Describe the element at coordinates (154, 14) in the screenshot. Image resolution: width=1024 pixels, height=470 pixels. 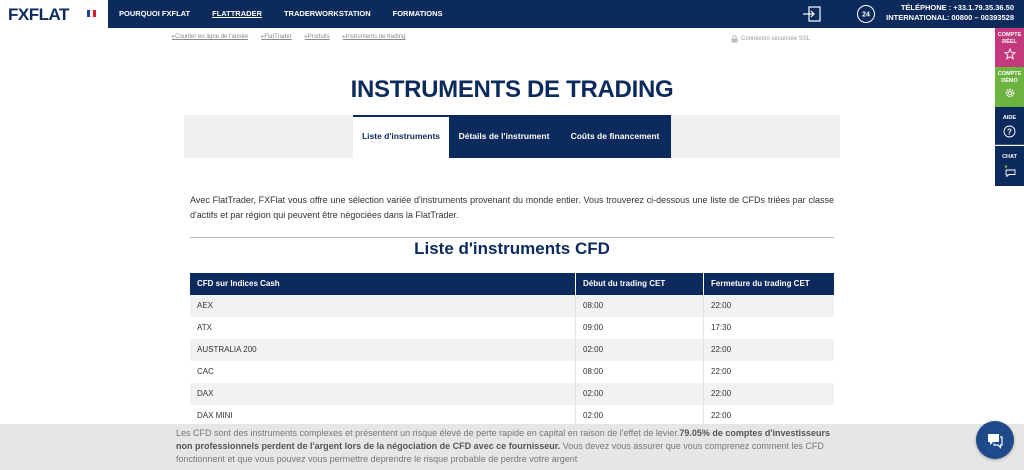
I see `nav-pourquoi-fxflat: POURQUOI FXFLAT` at that location.